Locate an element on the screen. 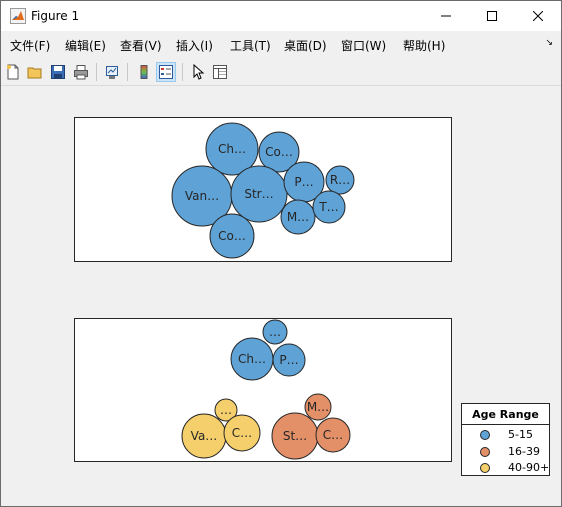 This screenshot has width=562, height=507. open-file-button is located at coordinates (35, 72).